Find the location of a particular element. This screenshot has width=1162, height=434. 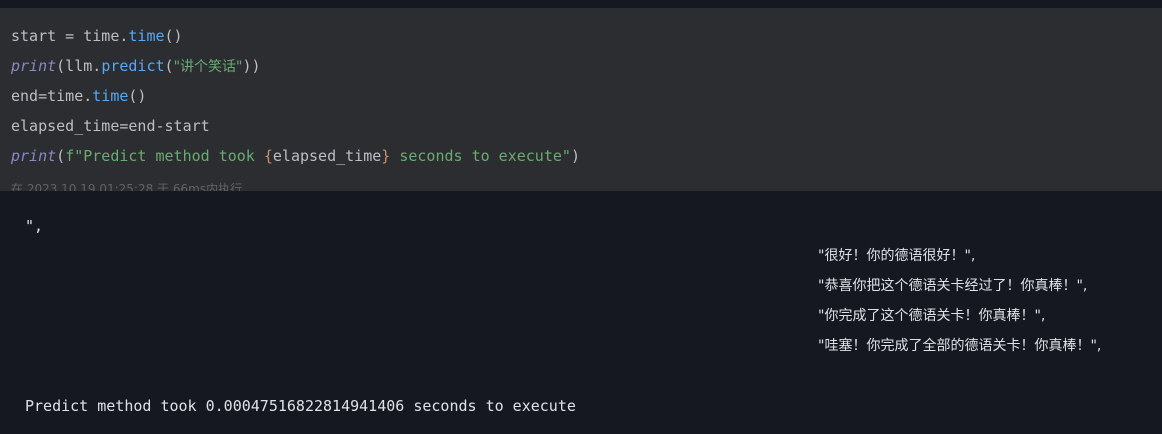

code-line-4: elapsed_time=end-start is located at coordinates (110, 126).